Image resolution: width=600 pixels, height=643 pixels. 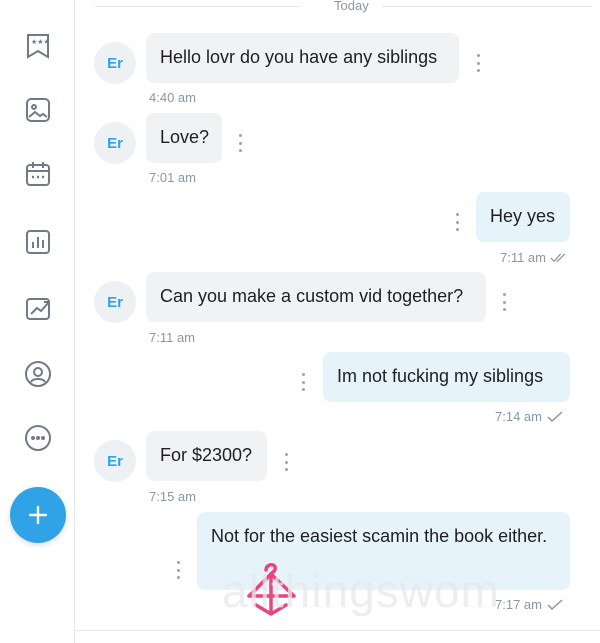 I want to click on sidebar: ★★★, so click(x=37, y=321).